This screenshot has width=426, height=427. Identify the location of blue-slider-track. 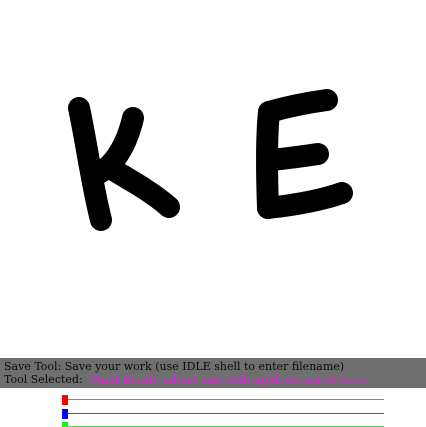
(223, 413).